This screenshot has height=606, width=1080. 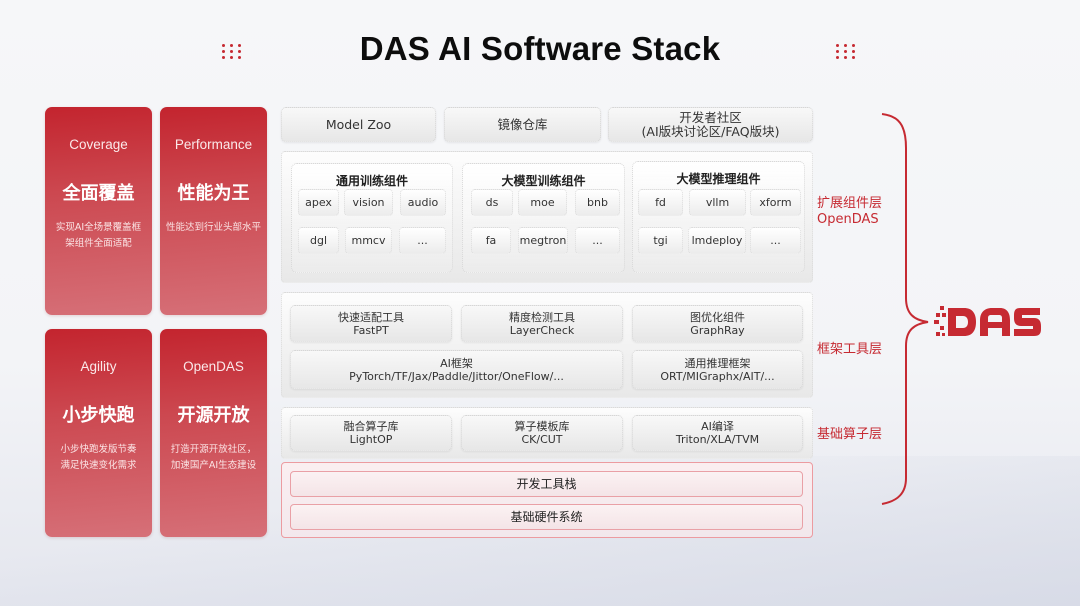 What do you see at coordinates (542, 202) in the screenshot?
I see `component-chip: moe` at bounding box center [542, 202].